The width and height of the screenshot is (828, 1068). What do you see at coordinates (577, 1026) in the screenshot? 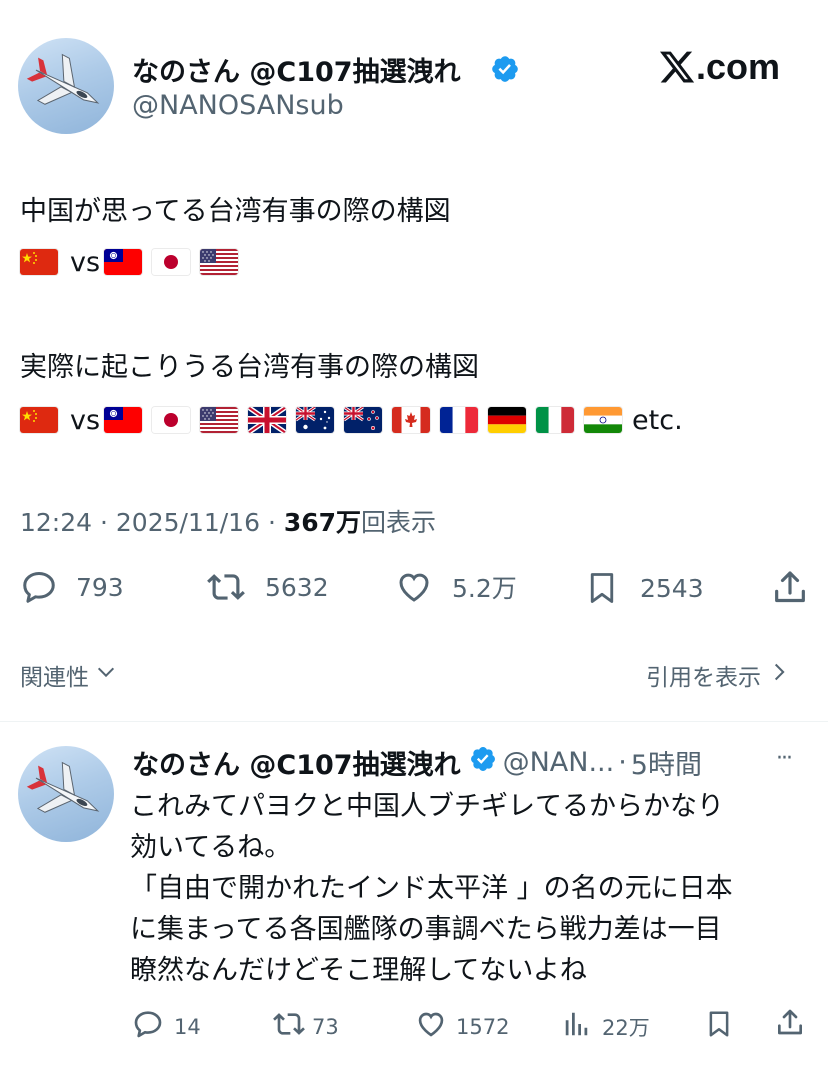
I see `analytics-icon` at bounding box center [577, 1026].